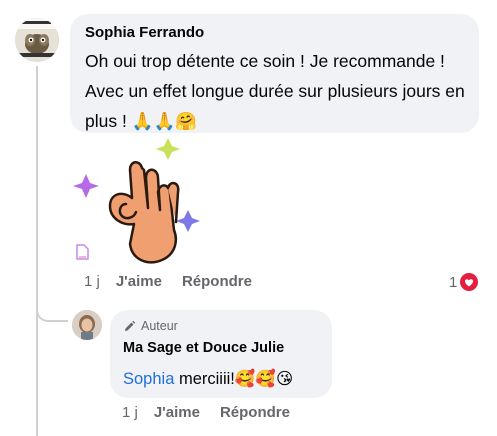 Image resolution: width=497 pixels, height=436 pixels. I want to click on reply-author: Ma Sage et Douce Julie, so click(203, 348).